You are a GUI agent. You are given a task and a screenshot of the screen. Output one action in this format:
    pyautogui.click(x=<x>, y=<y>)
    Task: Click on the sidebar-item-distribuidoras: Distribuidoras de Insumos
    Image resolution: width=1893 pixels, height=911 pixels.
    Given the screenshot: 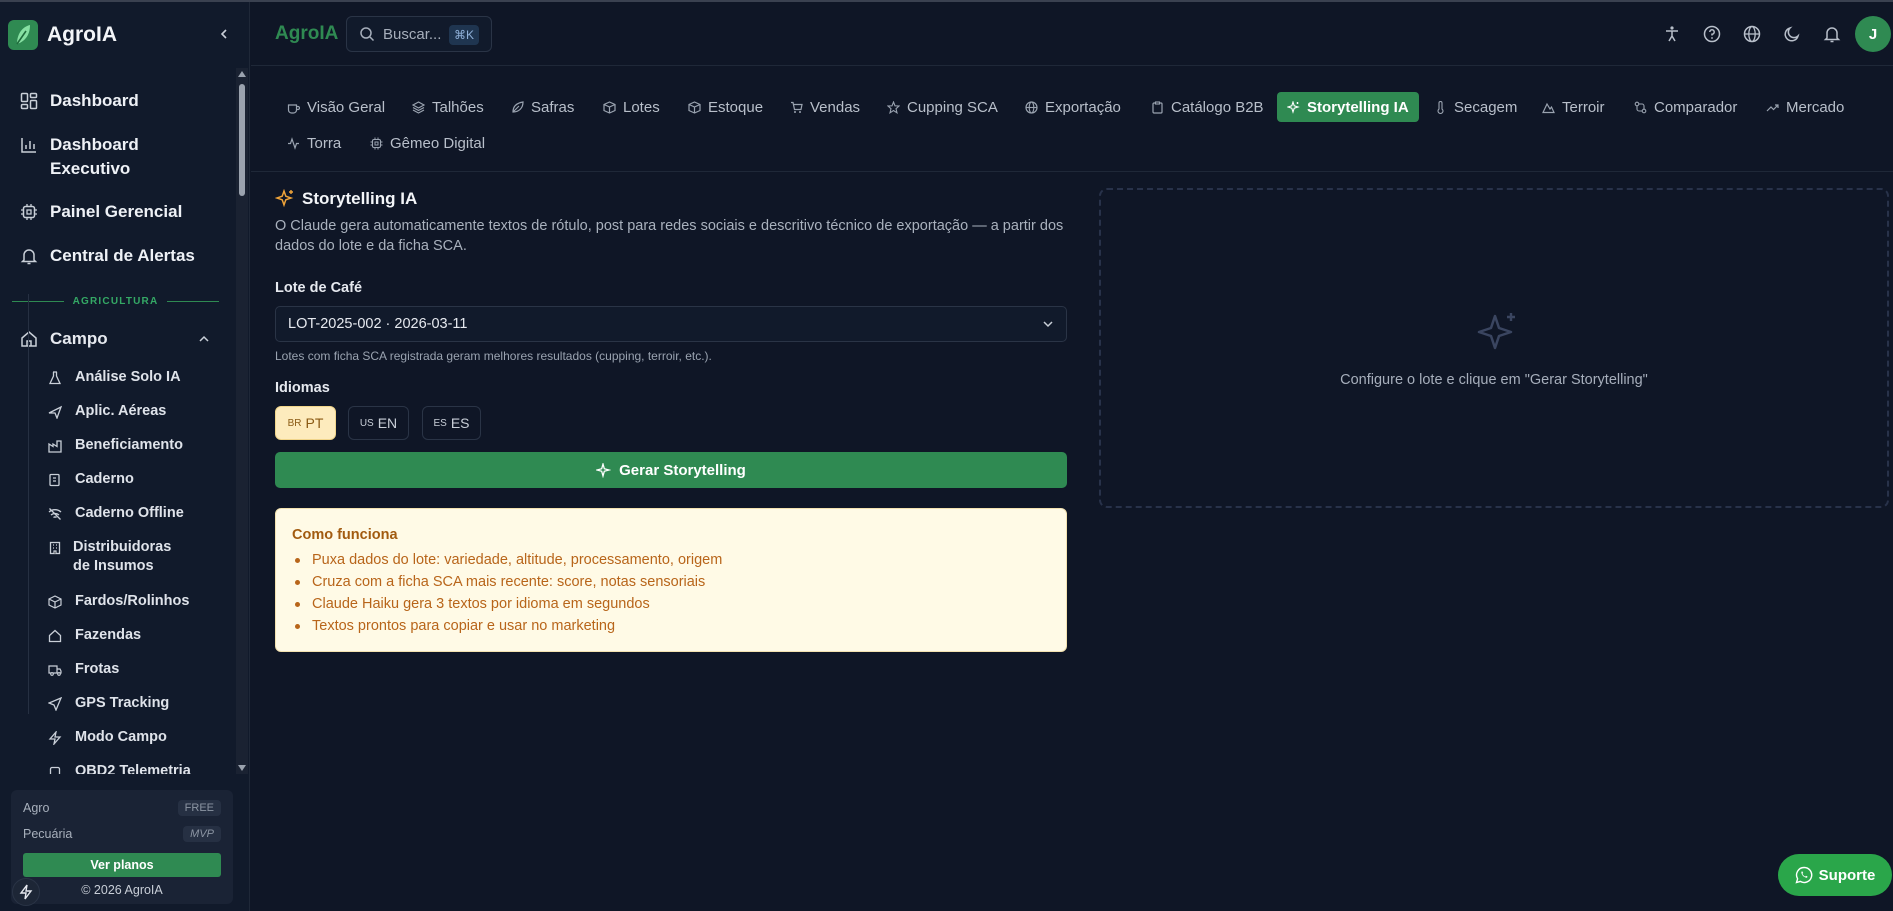 What is the action you would take?
    pyautogui.click(x=118, y=557)
    